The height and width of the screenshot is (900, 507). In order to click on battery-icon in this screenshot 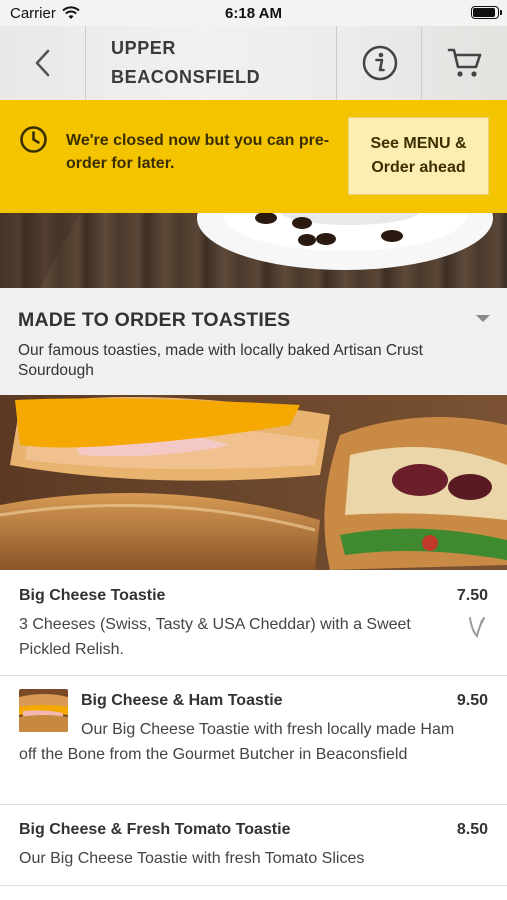, I will do `click(486, 12)`.